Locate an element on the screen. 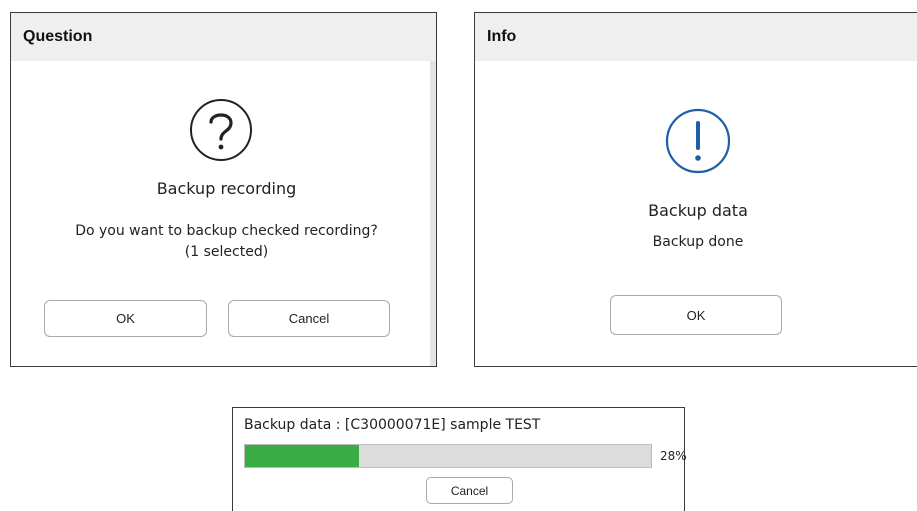 The height and width of the screenshot is (511, 917). exclamation-circle-icon is located at coordinates (698, 143).